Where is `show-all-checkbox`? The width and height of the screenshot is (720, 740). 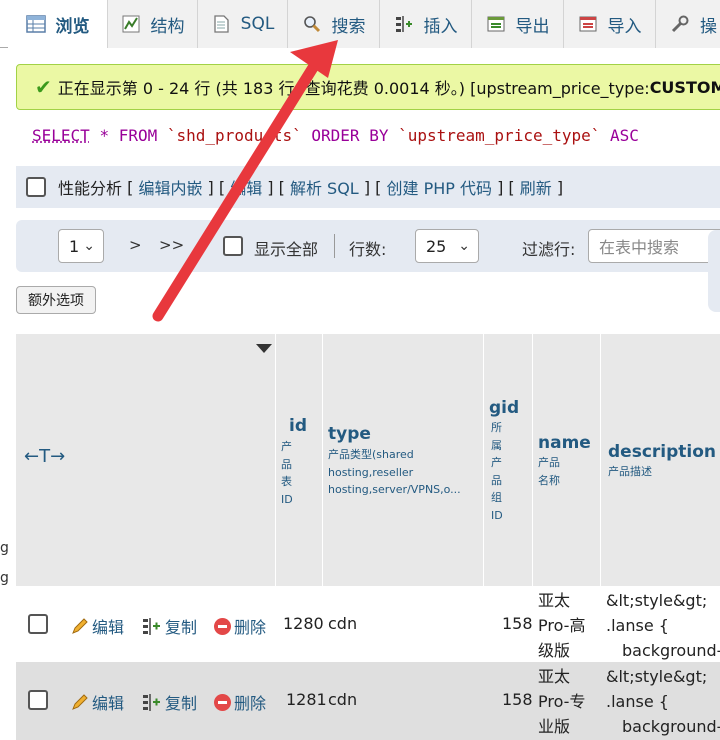
show-all-checkbox is located at coordinates (233, 246).